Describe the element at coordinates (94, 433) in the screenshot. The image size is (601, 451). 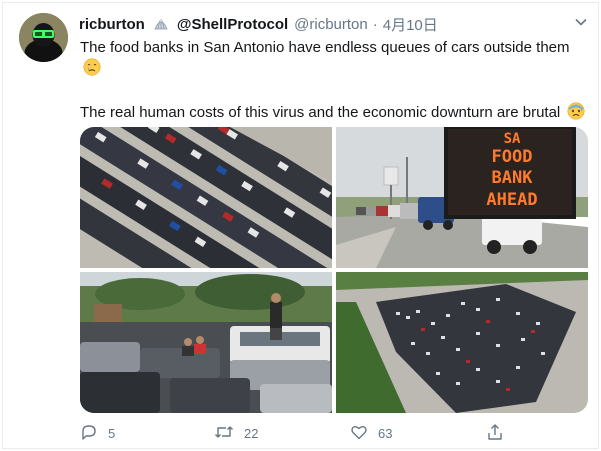
I see `reply-icon` at that location.